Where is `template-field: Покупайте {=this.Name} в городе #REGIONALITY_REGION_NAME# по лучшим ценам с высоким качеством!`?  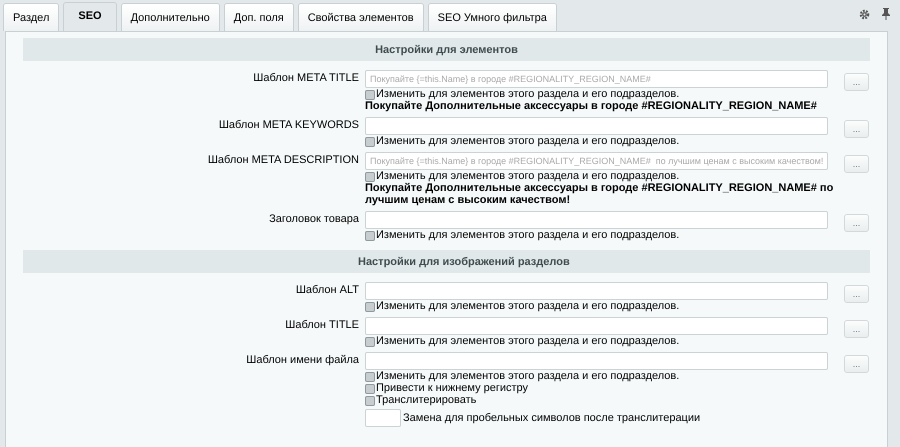
template-field: Покупайте {=this.Name} в городе #REGIONALITY_REGION_NAME# по лучшим ценам с высоким качеством! is located at coordinates (596, 161).